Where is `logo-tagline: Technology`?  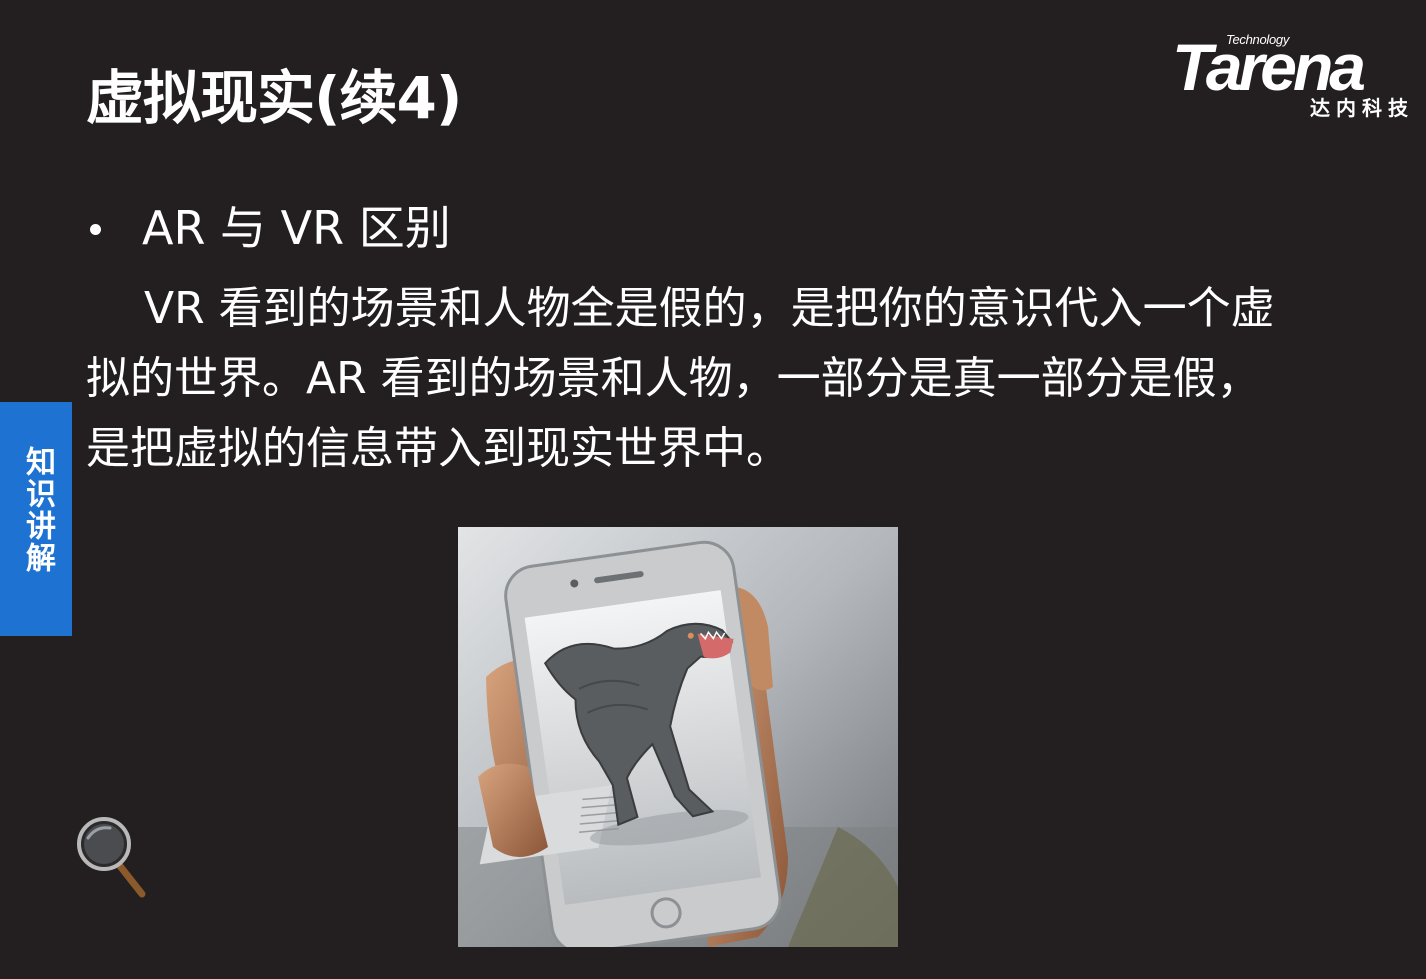 logo-tagline: Technology is located at coordinates (1258, 39).